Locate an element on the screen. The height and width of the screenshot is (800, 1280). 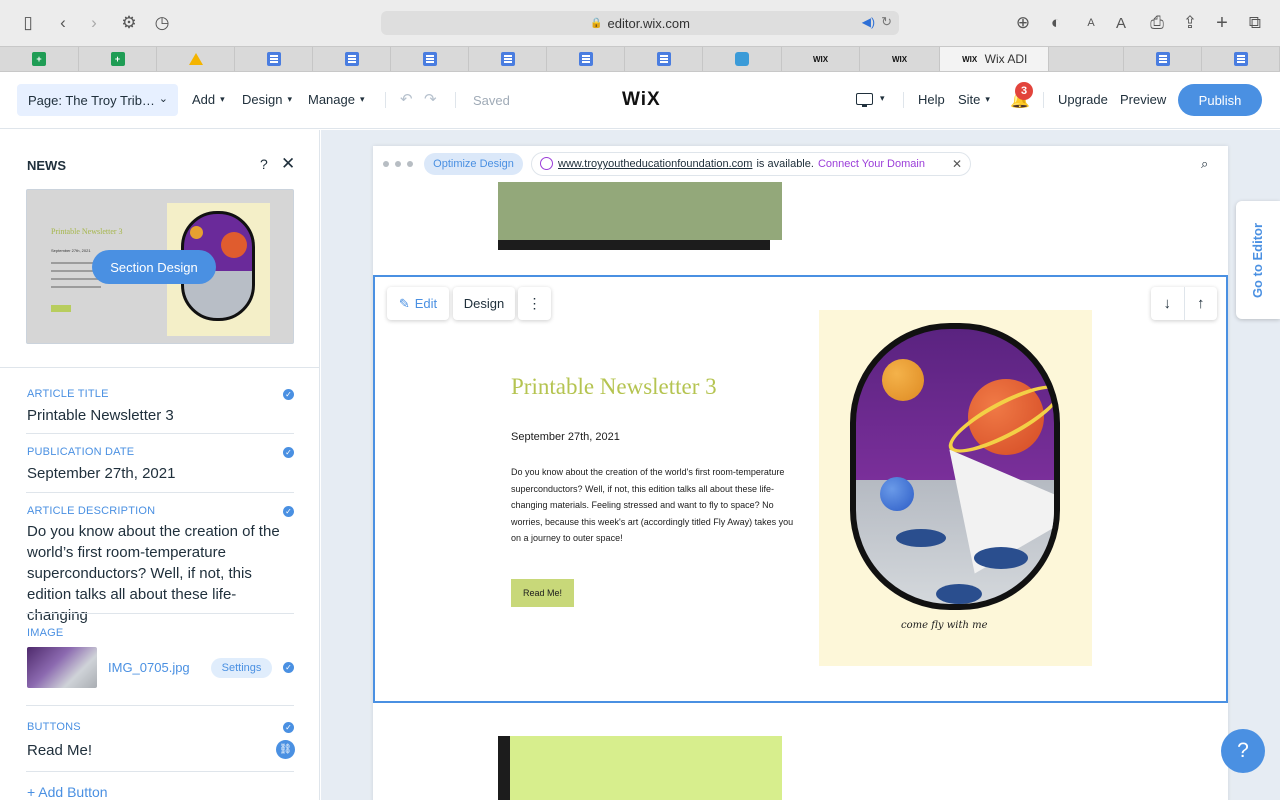
zoom-icon: ⌕ is located at coordinates (1204, 164).